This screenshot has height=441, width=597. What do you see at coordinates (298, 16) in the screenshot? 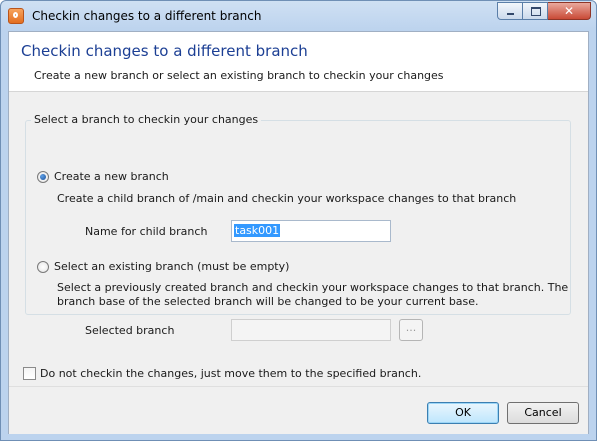
I see `title-bar: Checkin changes to a different branch ✕` at bounding box center [298, 16].